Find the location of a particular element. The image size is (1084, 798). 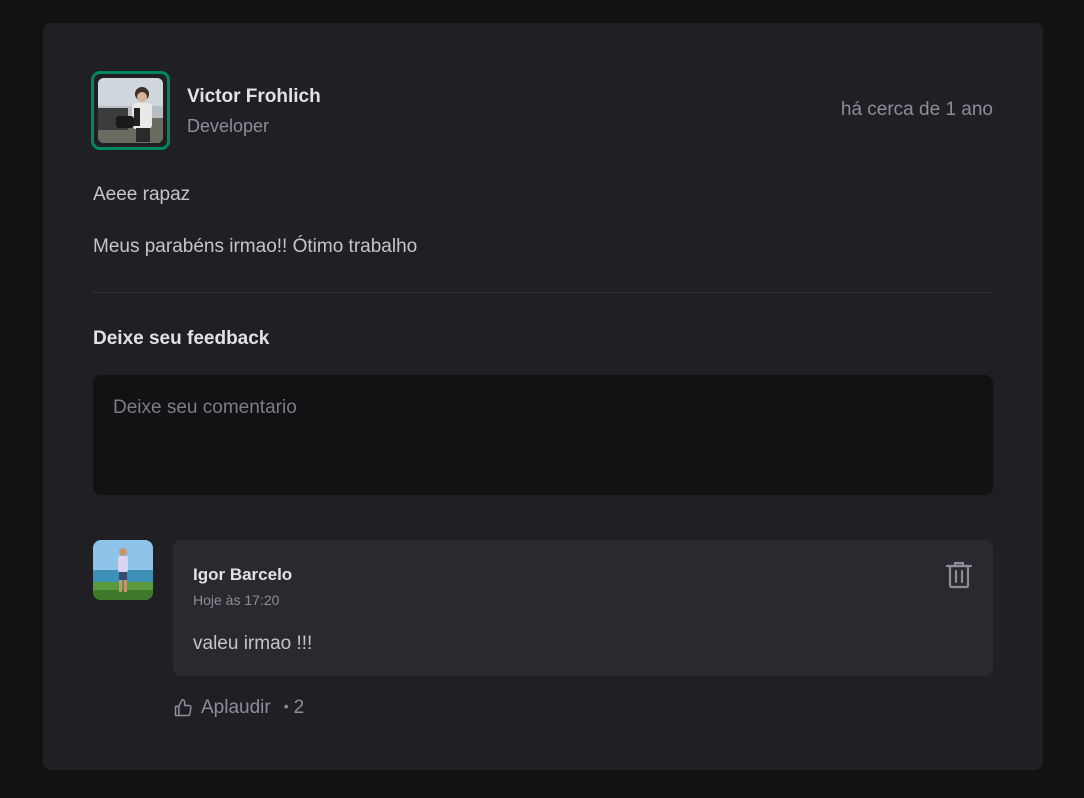

commenter-avatar is located at coordinates (123, 570).